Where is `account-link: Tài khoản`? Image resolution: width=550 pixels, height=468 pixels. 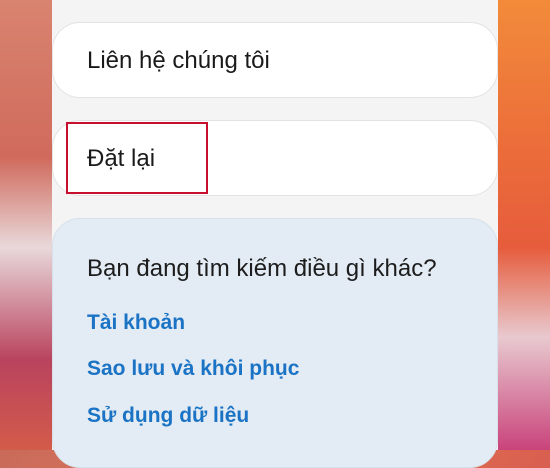 account-link: Tài khoản is located at coordinates (136, 323).